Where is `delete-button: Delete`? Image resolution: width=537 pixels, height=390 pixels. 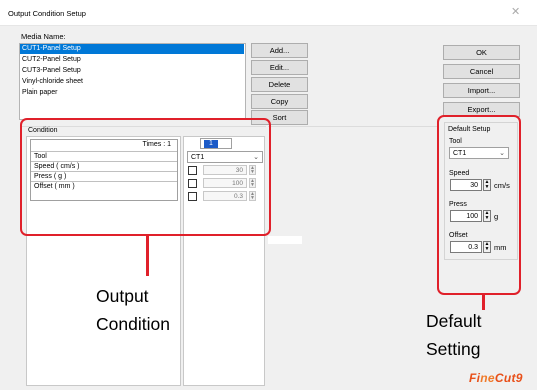
delete-button: Delete is located at coordinates (279, 84).